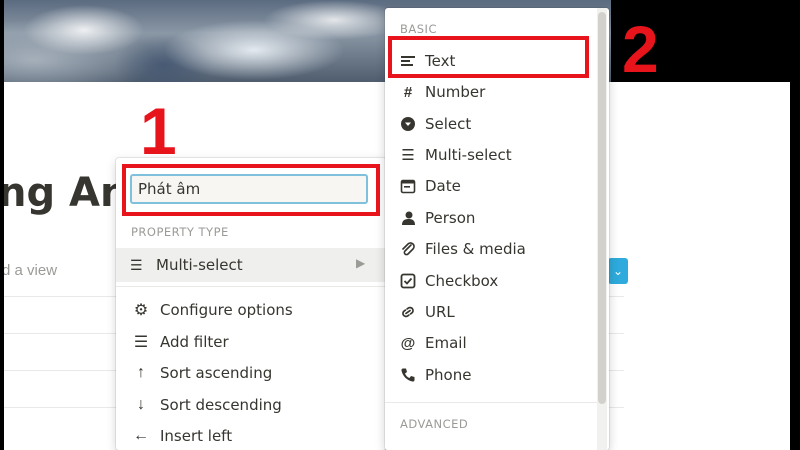 This screenshot has height=450, width=800. I want to click on arrow-left-icon: ←, so click(141, 435).